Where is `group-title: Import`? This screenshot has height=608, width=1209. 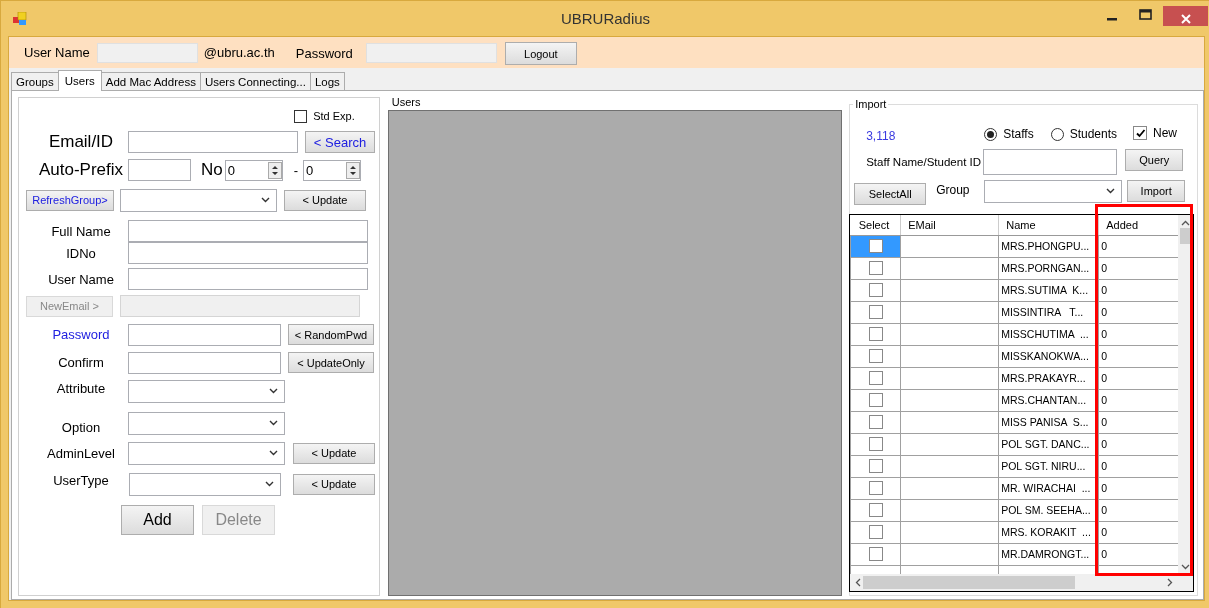 group-title: Import is located at coordinates (871, 104).